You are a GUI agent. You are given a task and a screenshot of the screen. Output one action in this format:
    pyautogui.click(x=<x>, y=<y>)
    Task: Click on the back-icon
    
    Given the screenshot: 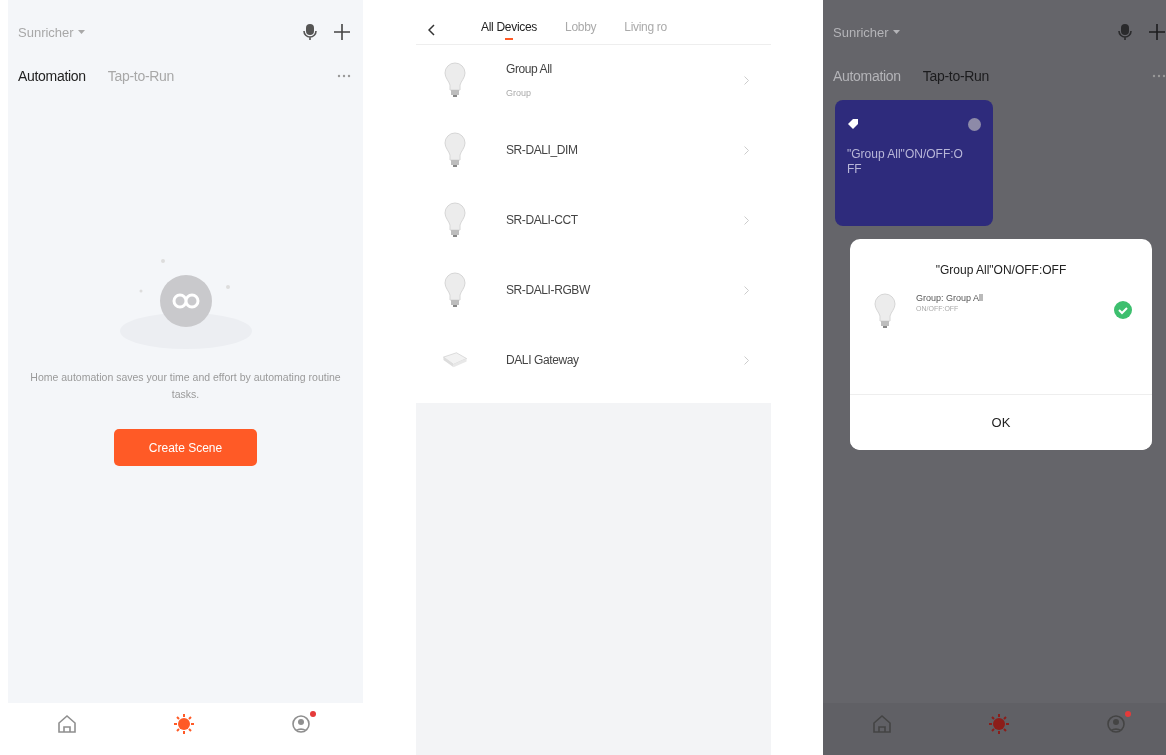 What is the action you would take?
    pyautogui.click(x=431, y=30)
    